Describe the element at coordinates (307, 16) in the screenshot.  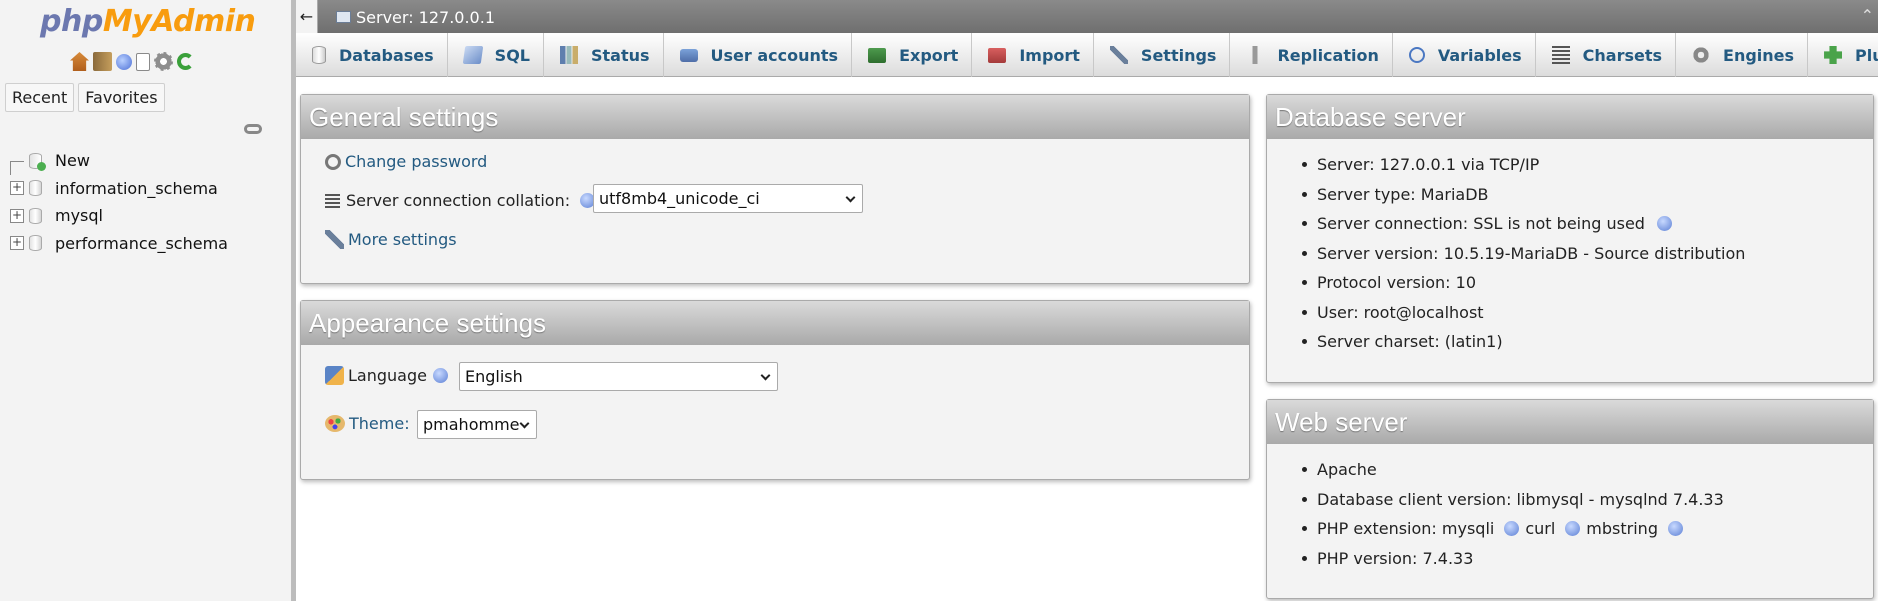
I see `collapse-navigation-button: ←` at that location.